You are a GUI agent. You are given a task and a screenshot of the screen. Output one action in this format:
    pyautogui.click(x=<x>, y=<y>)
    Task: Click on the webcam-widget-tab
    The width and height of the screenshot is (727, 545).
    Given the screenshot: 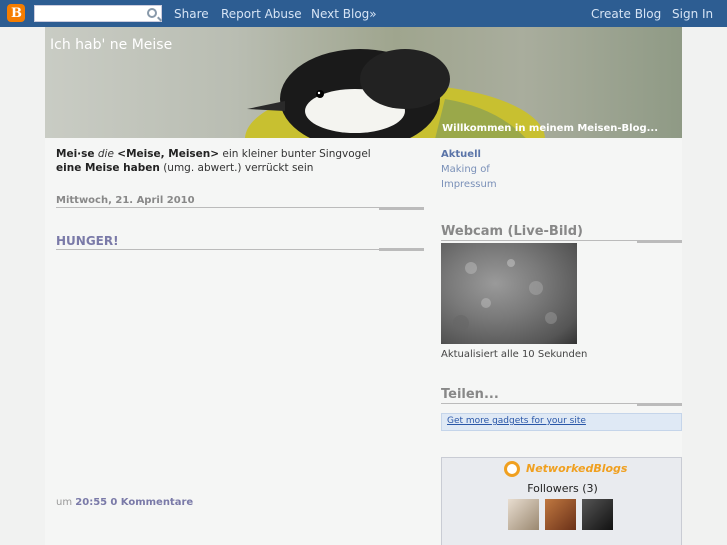 What is the action you would take?
    pyautogui.click(x=659, y=241)
    